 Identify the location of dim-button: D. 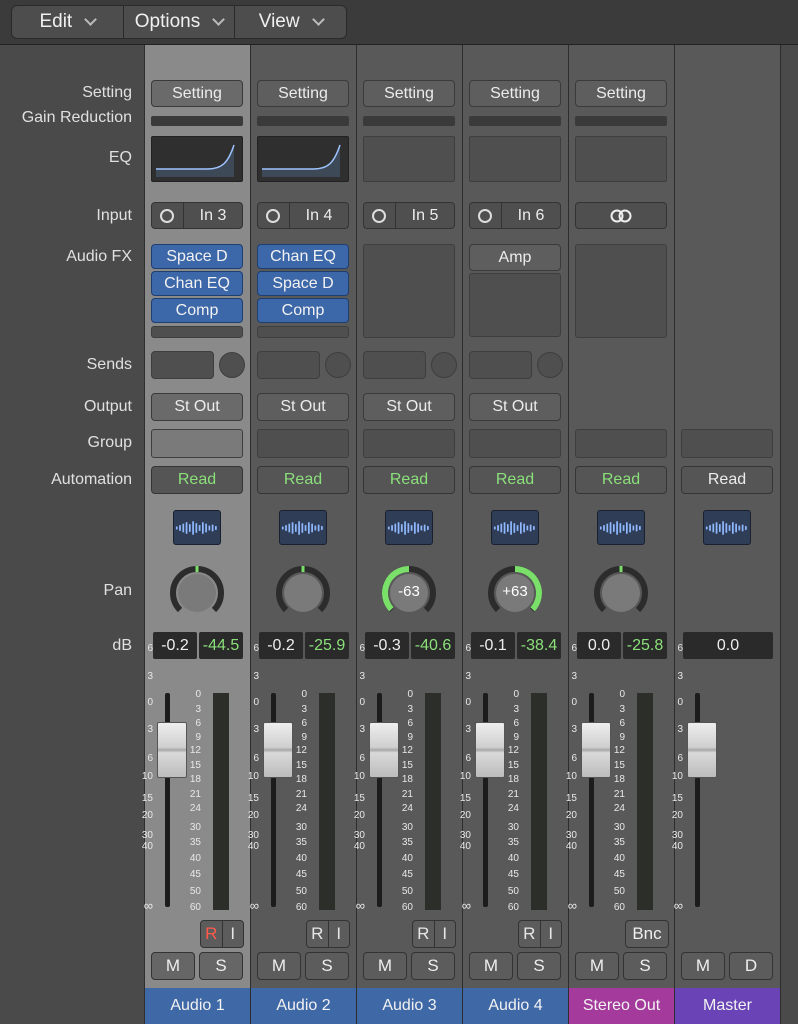
(751, 966).